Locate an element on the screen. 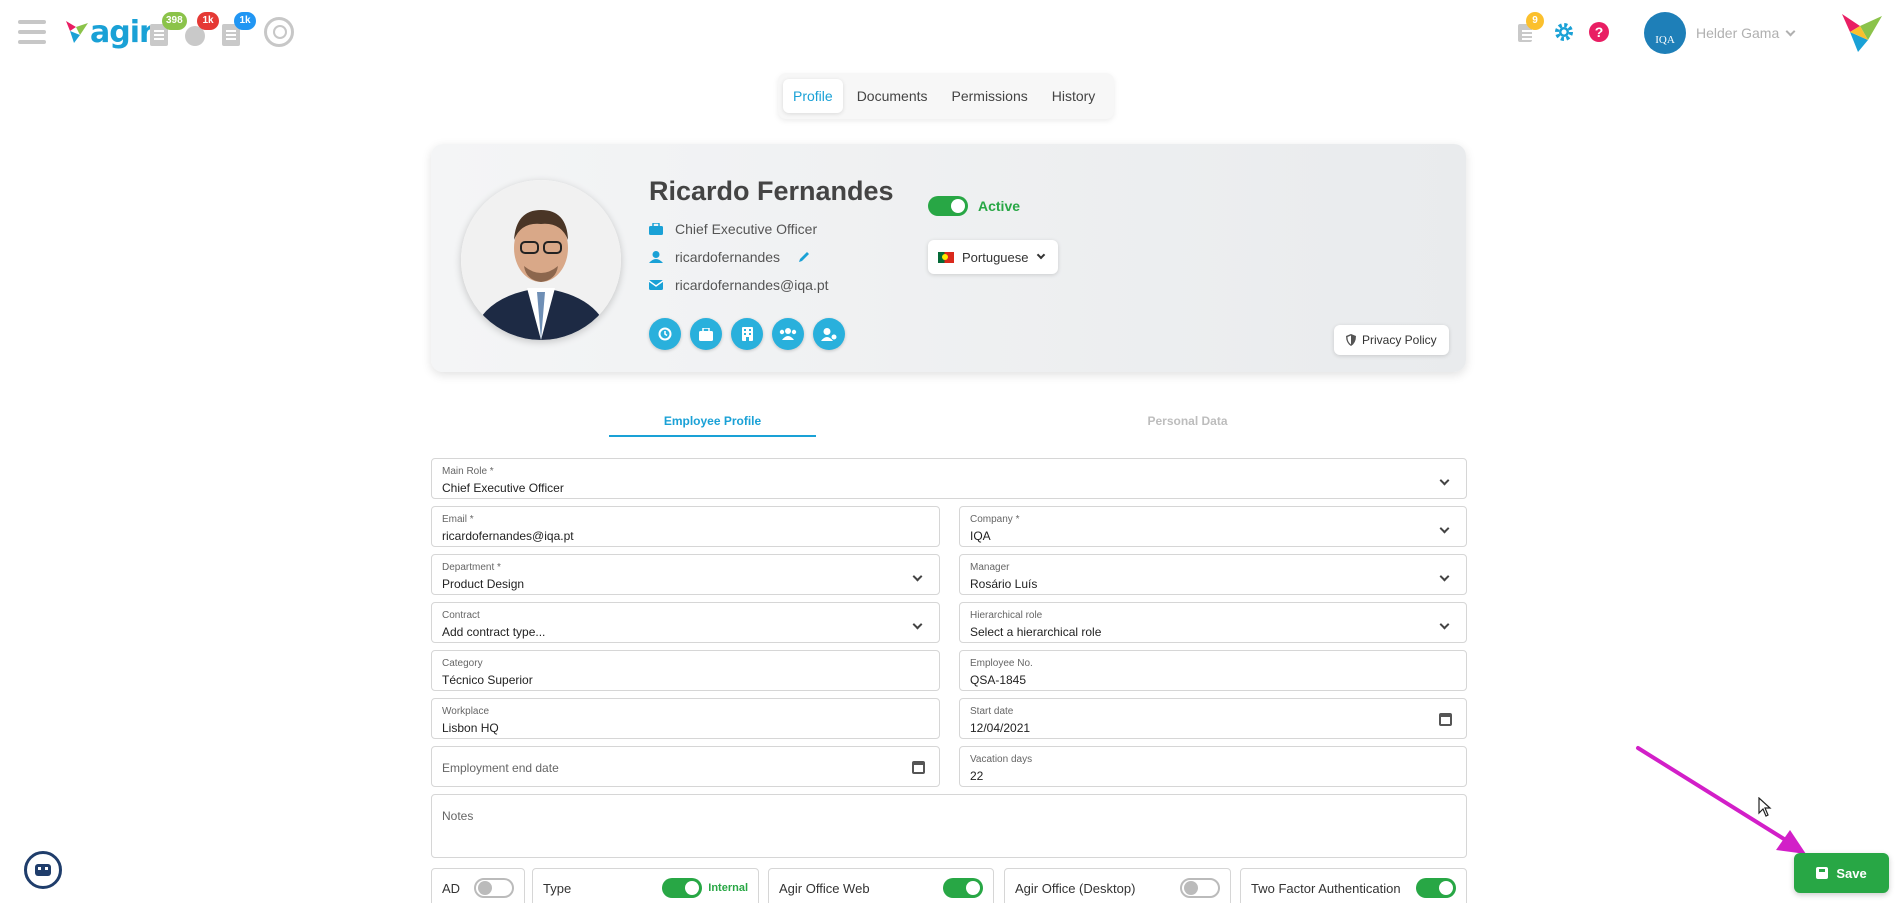 The width and height of the screenshot is (1897, 903). field-label: Start date is located at coordinates (992, 711).